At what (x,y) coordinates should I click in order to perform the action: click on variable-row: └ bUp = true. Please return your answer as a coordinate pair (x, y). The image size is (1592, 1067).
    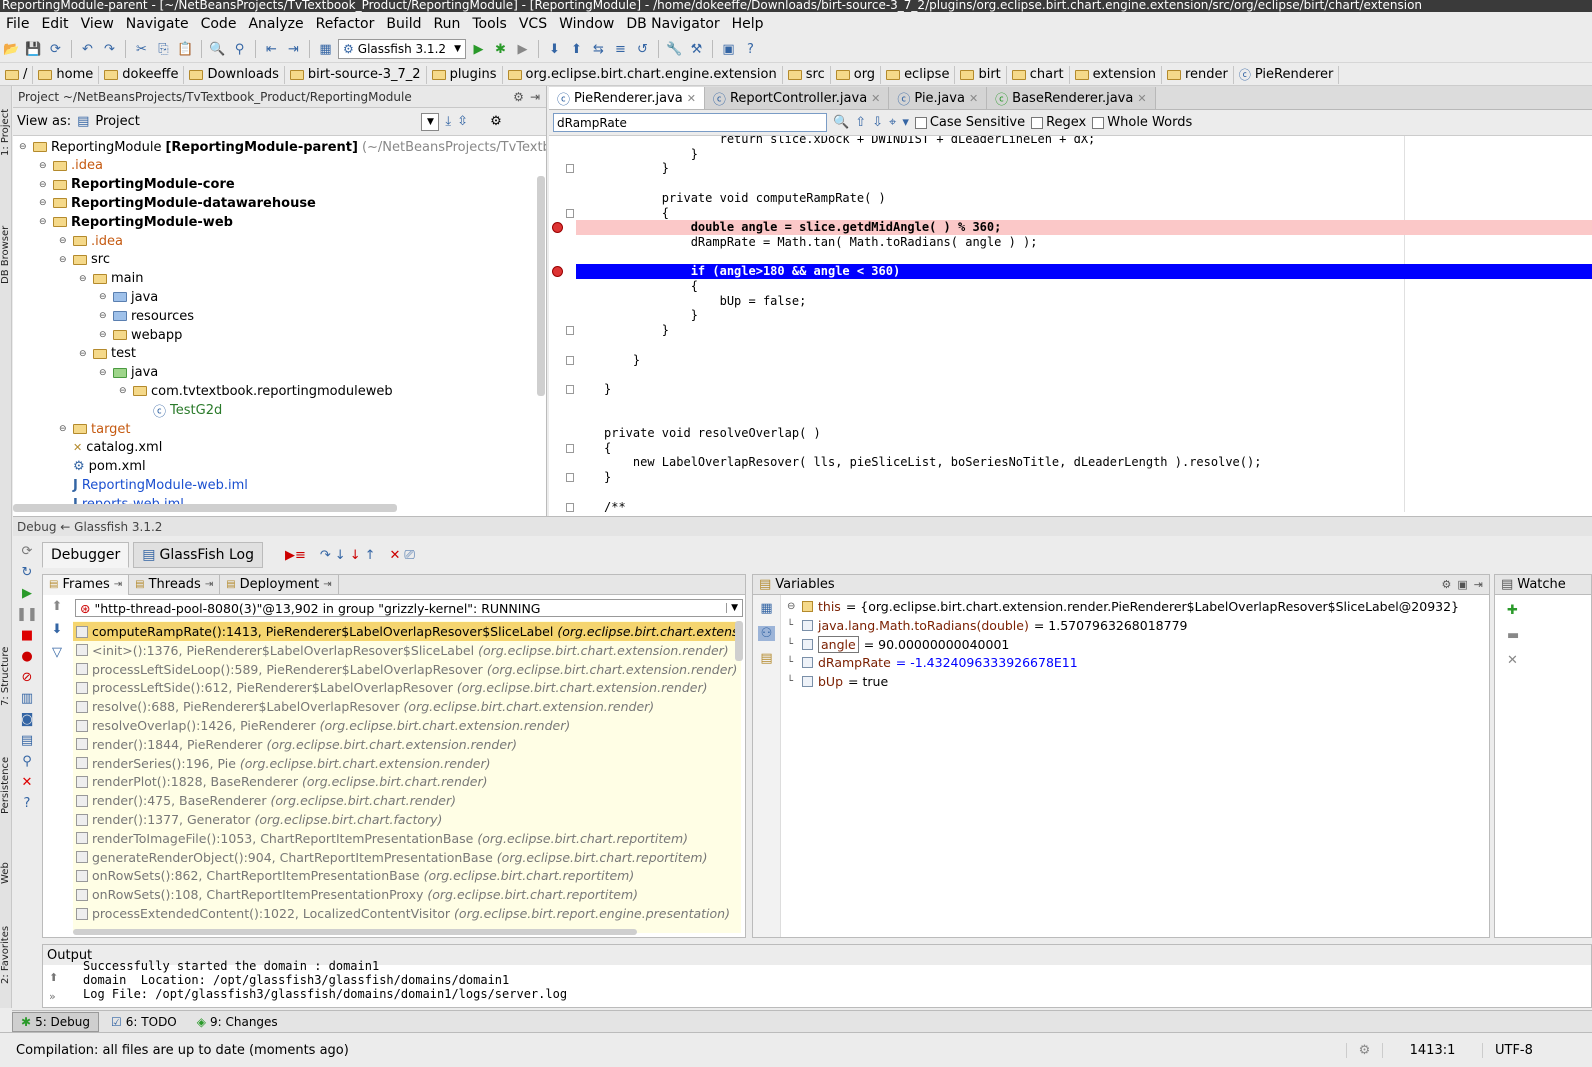
    Looking at the image, I should click on (837, 681).